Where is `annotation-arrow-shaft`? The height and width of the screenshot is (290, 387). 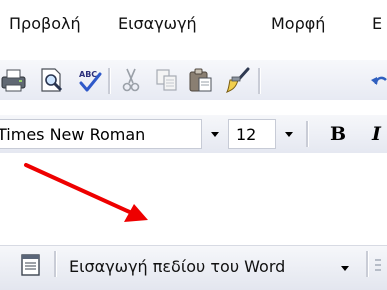 annotation-arrow-shaft is located at coordinates (80, 189).